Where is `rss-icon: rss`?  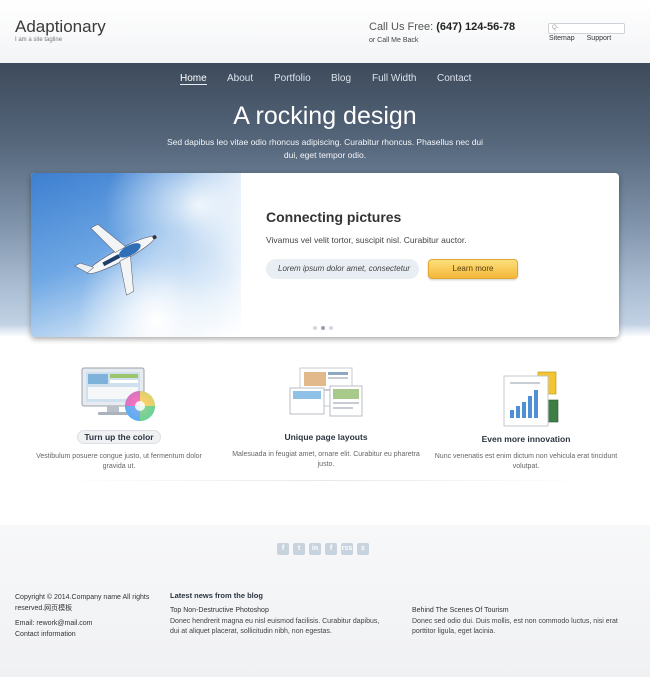
rss-icon: rss is located at coordinates (347, 549).